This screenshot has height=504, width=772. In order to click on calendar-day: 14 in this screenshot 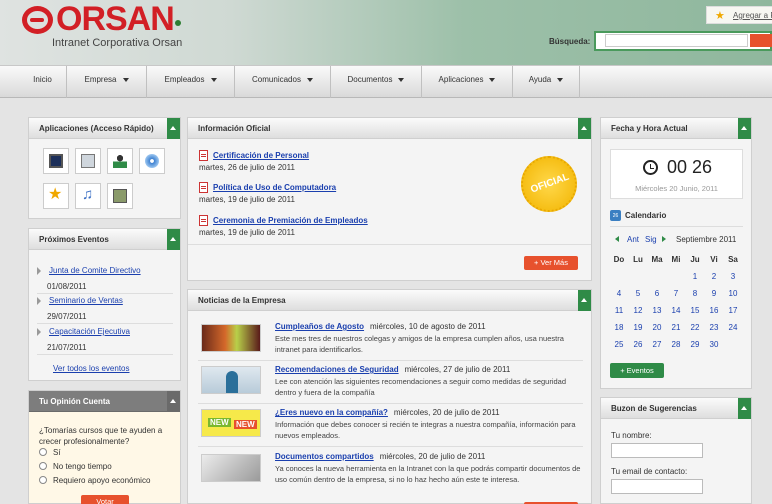, I will do `click(676, 310)`.